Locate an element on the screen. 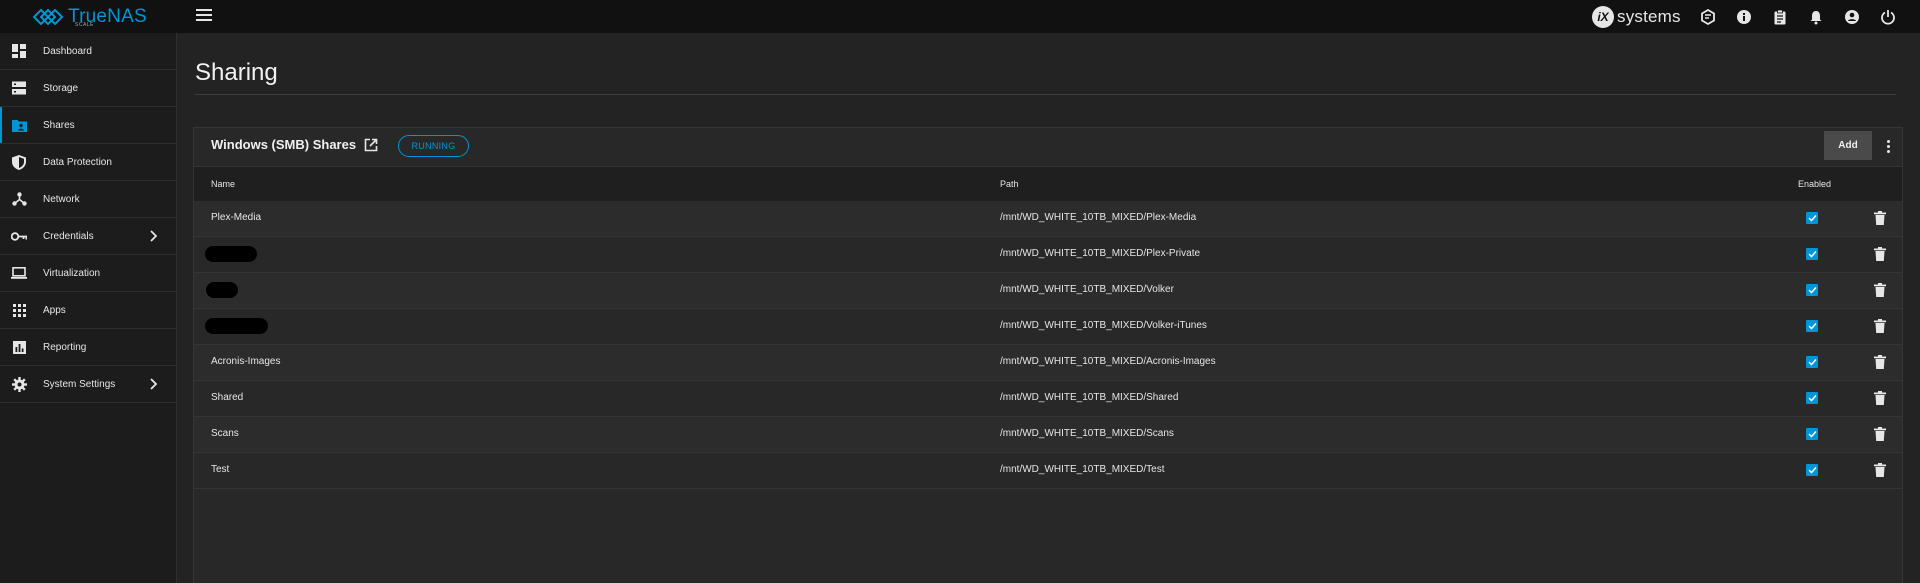  sidebar-item-reporting: Reporting is located at coordinates (88, 347).